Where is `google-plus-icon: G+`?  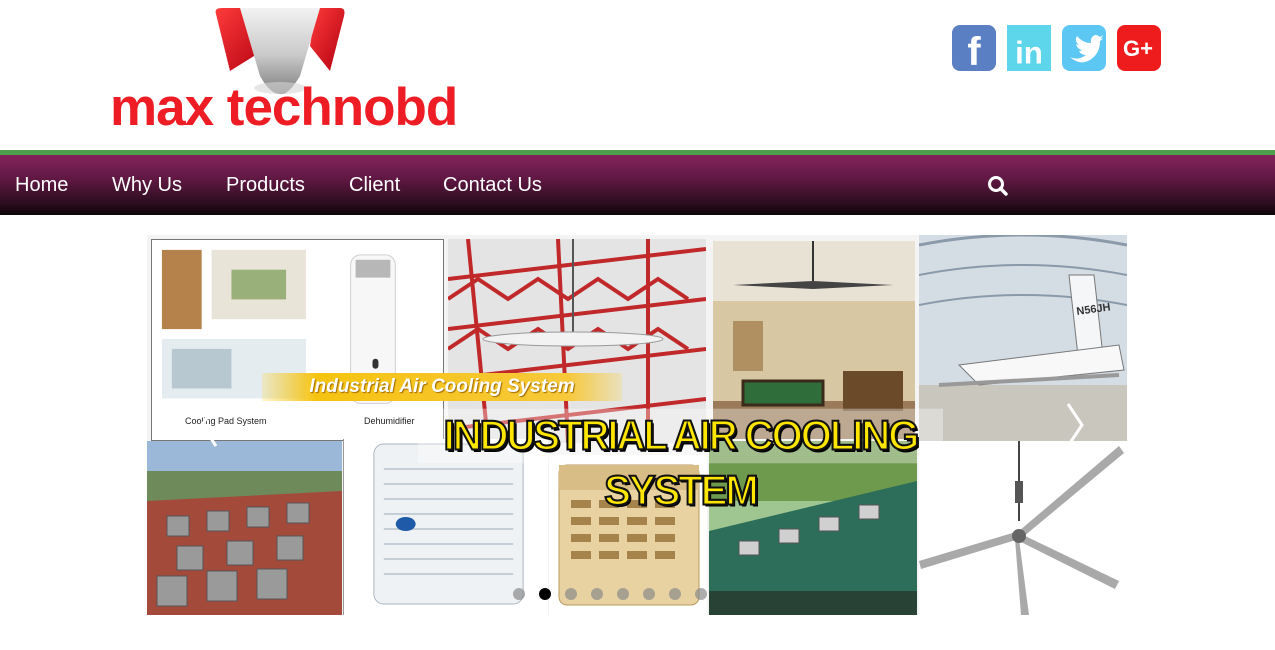 google-plus-icon: G+ is located at coordinates (1139, 48).